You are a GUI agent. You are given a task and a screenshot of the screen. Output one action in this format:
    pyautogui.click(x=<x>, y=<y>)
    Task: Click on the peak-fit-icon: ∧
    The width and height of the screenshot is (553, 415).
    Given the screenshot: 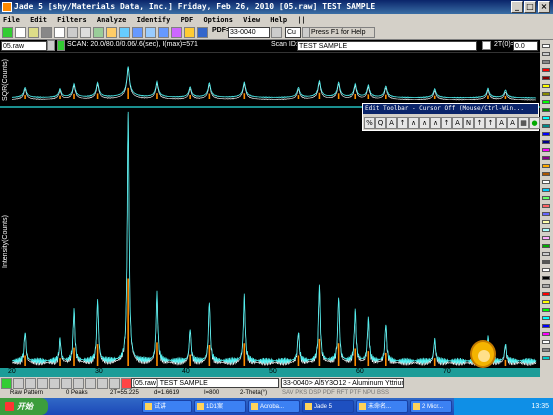 What is the action you would take?
    pyautogui.click(x=413, y=123)
    